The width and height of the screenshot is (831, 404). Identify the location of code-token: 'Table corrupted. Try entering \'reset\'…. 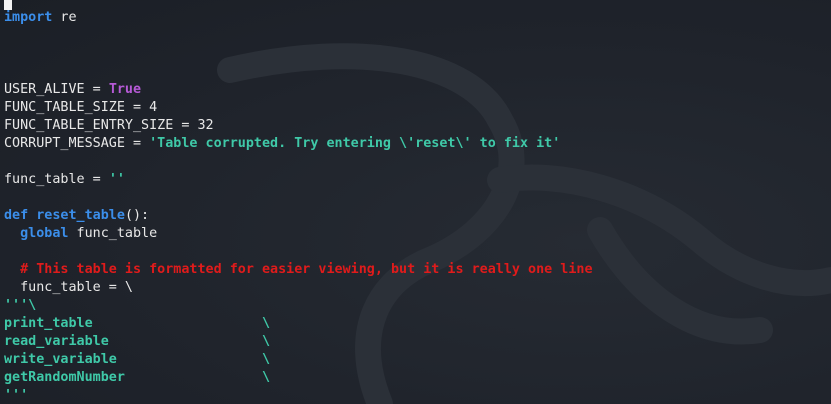
(355, 143).